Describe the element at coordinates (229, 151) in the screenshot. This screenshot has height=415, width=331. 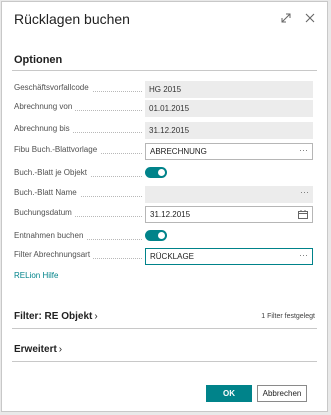
I see `fibu-buch-blattvorlage-input: ABRECHNUNG ···` at that location.